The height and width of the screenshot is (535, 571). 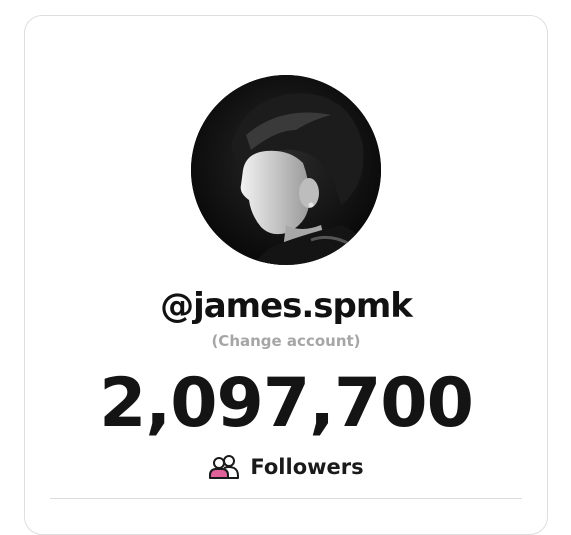 I want to click on change-account-link: (Change account), so click(x=286, y=341).